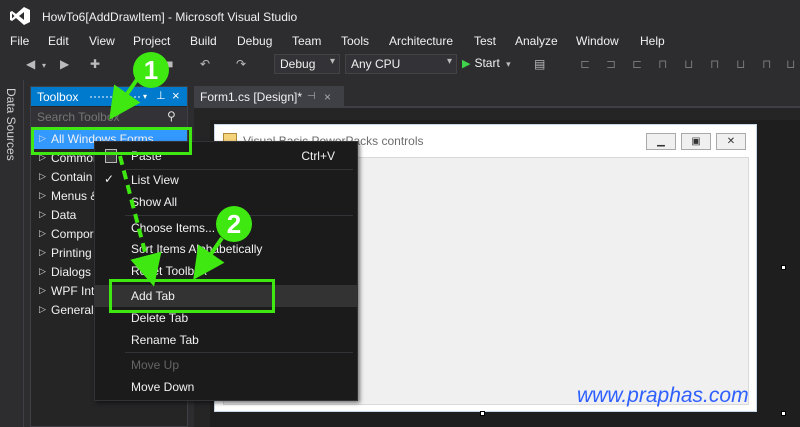 The width and height of the screenshot is (800, 427). I want to click on shortcut-label: Ctrl+V, so click(318, 156).